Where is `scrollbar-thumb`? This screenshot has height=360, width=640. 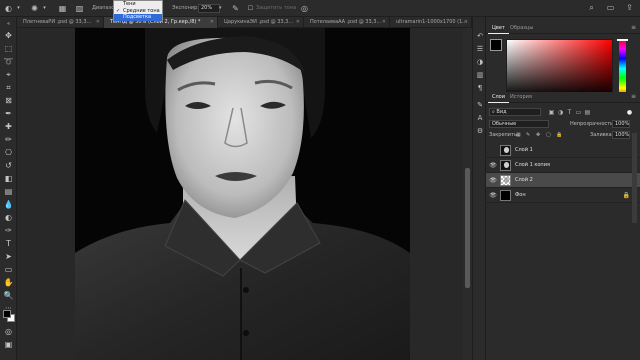 scrollbar-thumb is located at coordinates (467, 228).